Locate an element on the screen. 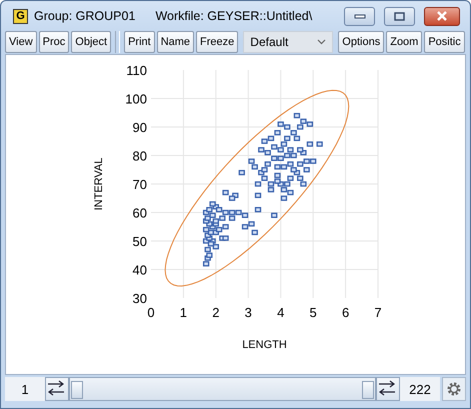 This screenshot has height=409, width=471. maximize-icon is located at coordinates (399, 16).